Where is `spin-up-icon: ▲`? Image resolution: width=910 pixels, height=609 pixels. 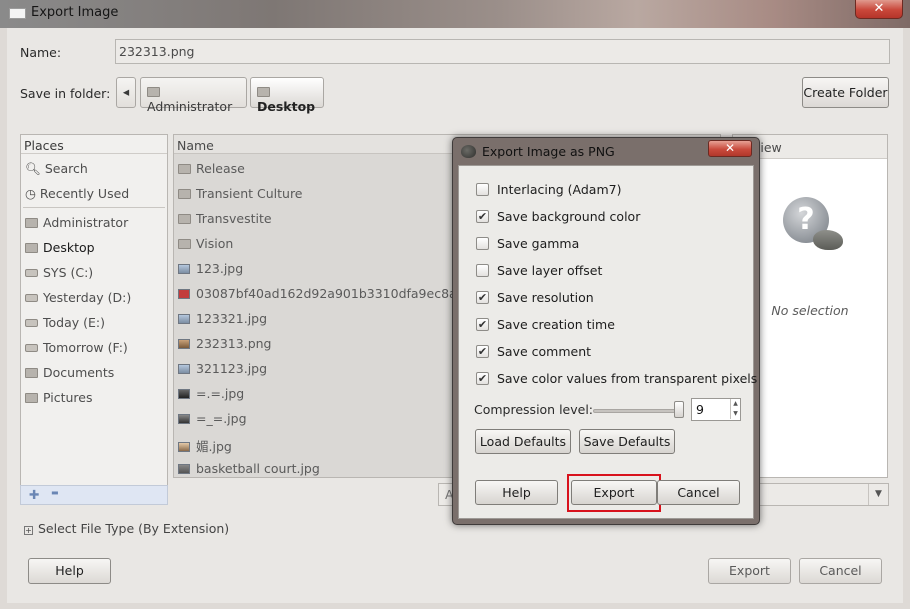 spin-up-icon: ▲ is located at coordinates (735, 404).